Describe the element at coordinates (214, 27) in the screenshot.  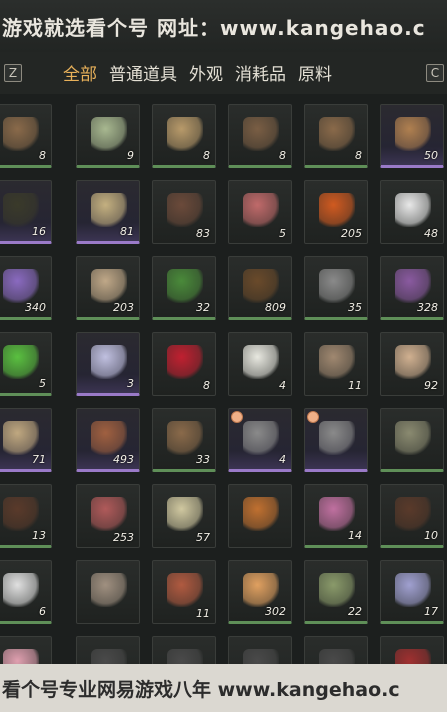
I see `watermark-text-top: 游戏就选看个号 网址：www.kangehao.c` at that location.